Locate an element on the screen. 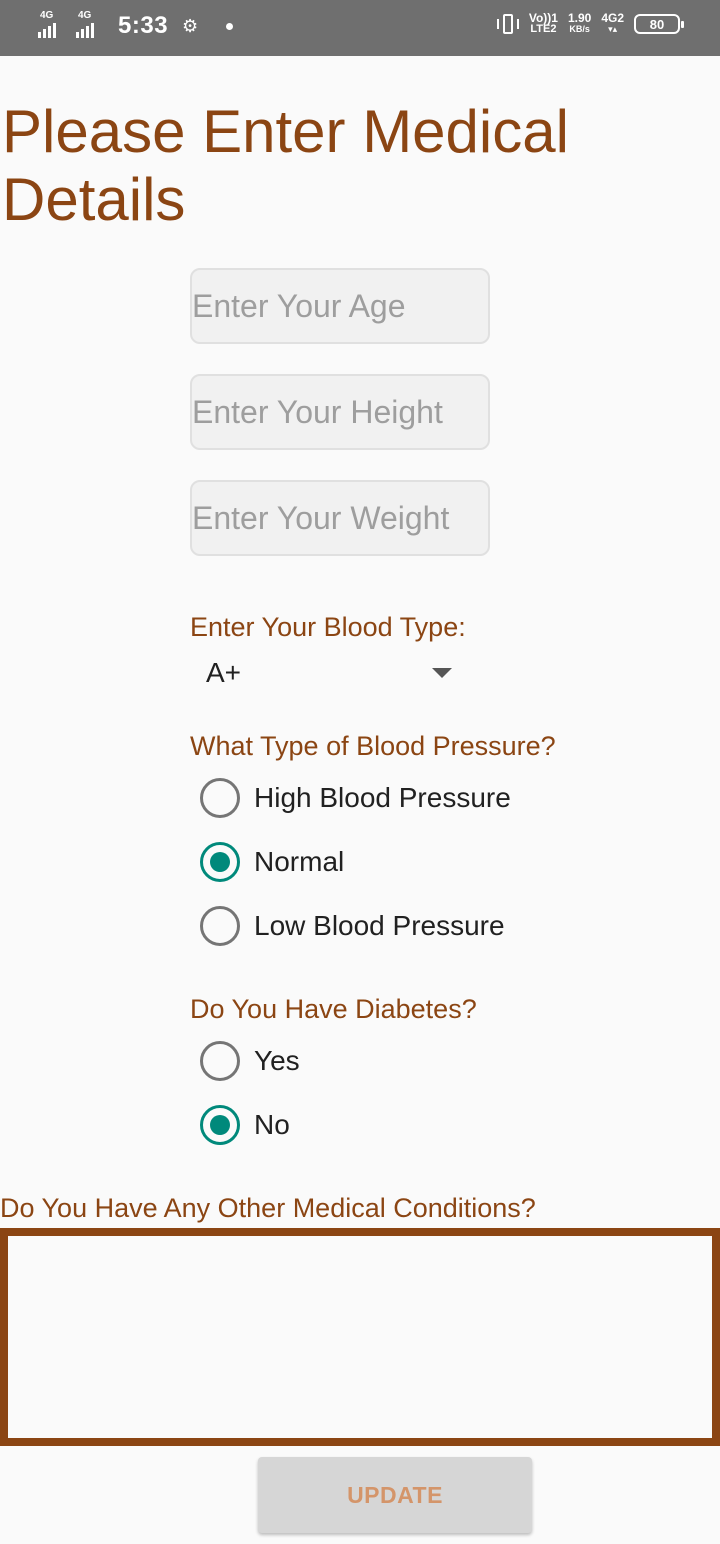 This screenshot has height=1544, width=720. update-button: UPDATE is located at coordinates (395, 1495).